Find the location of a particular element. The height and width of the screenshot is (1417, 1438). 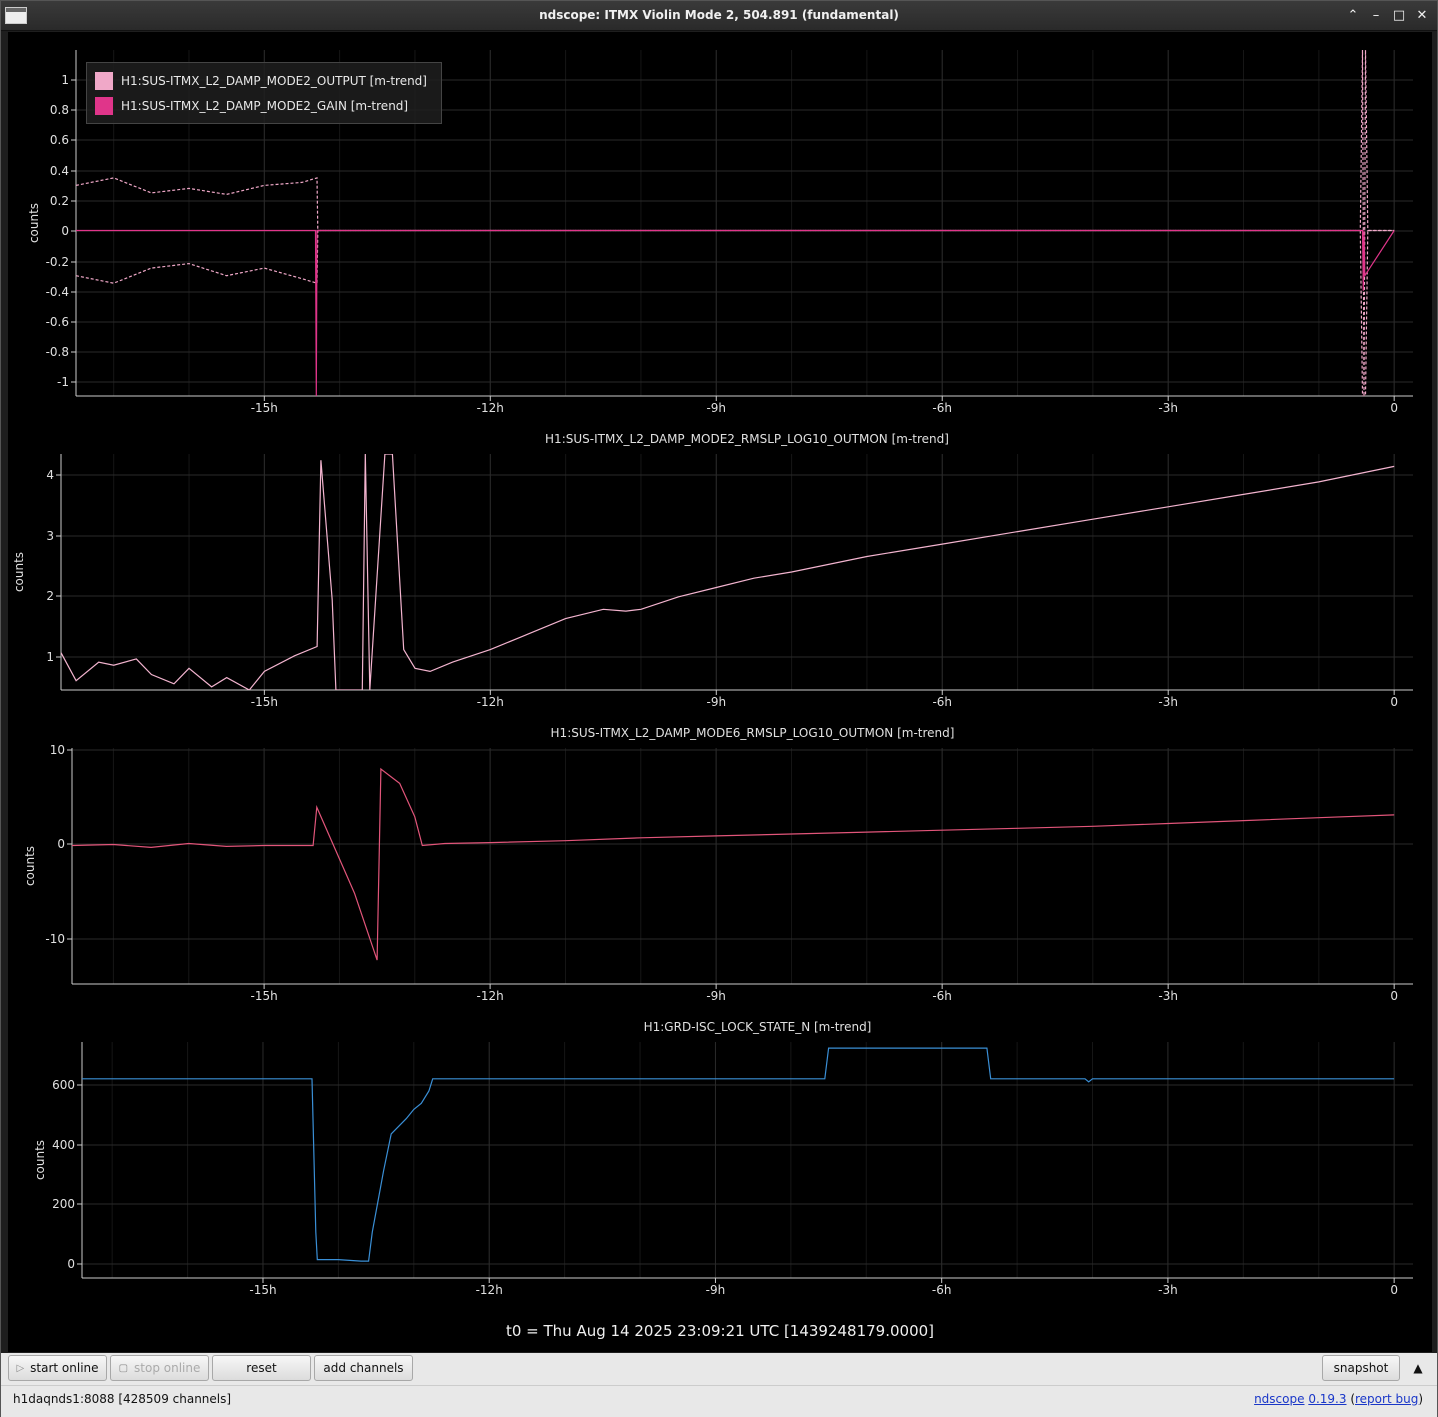

expand-panel-icon: ▲ is located at coordinates (1418, 1368).